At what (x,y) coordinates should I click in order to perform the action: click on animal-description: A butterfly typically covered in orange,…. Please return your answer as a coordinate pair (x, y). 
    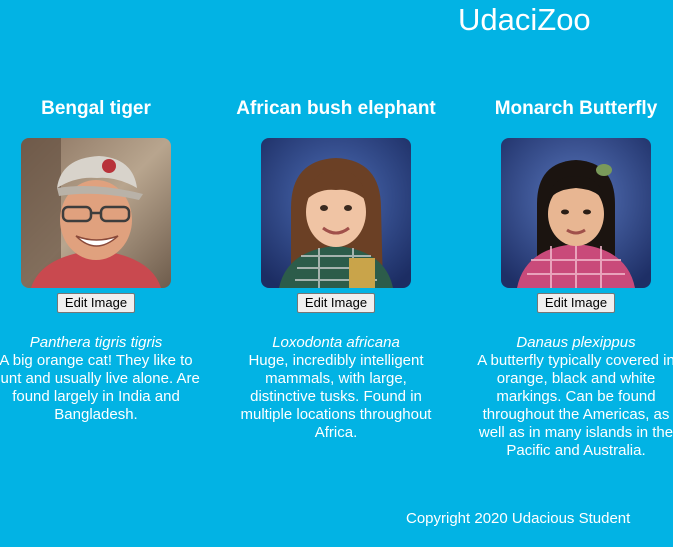
    Looking at the image, I should click on (575, 405).